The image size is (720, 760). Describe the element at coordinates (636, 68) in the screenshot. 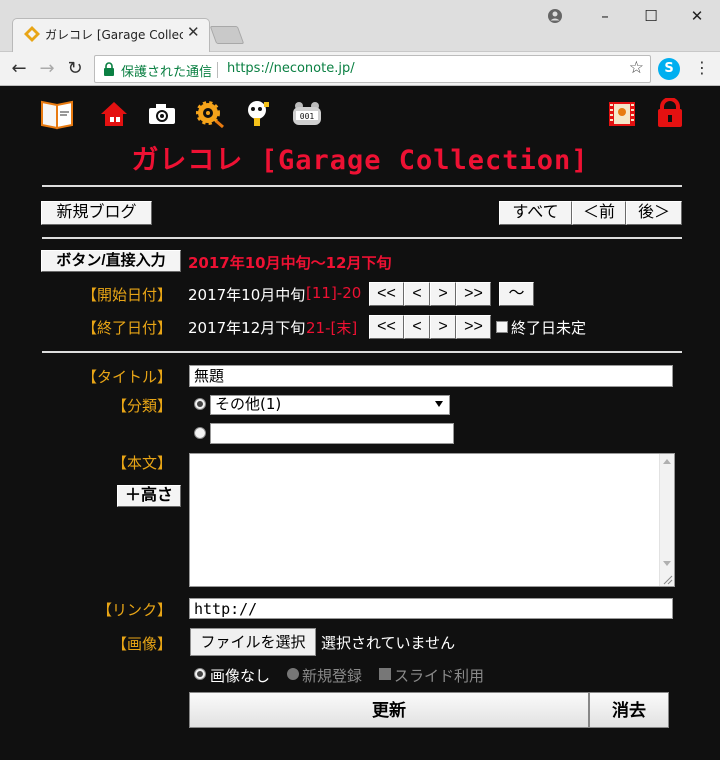

I see `bookmark-star-icon: ☆` at that location.